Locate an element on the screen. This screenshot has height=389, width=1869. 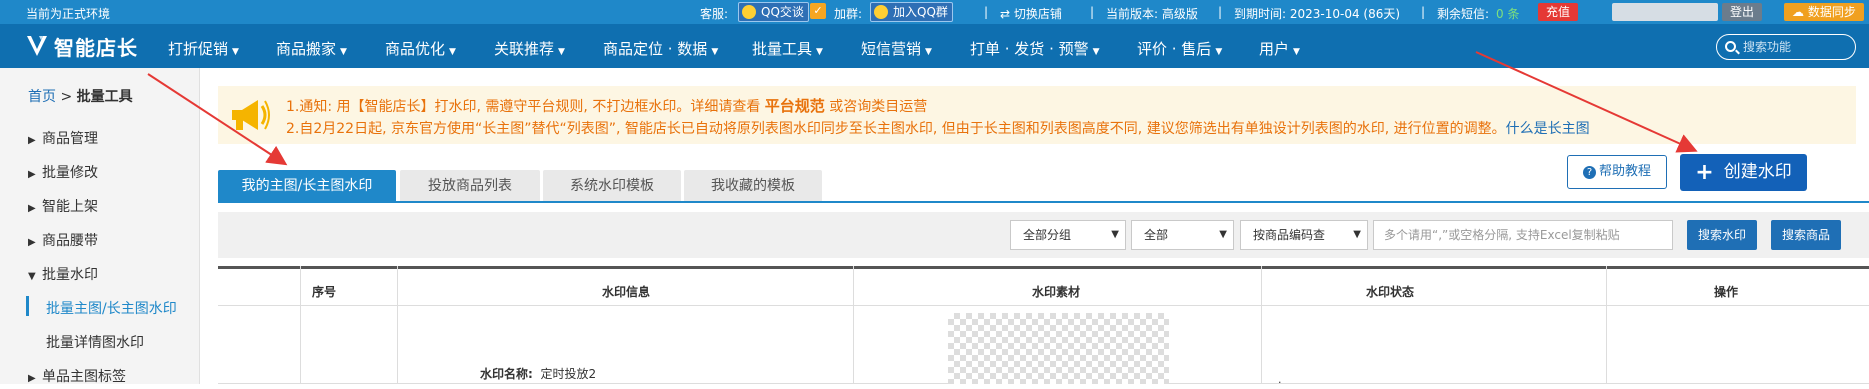
nav-item-related-recommend: 关联推荐 ▼ is located at coordinates (529, 48).